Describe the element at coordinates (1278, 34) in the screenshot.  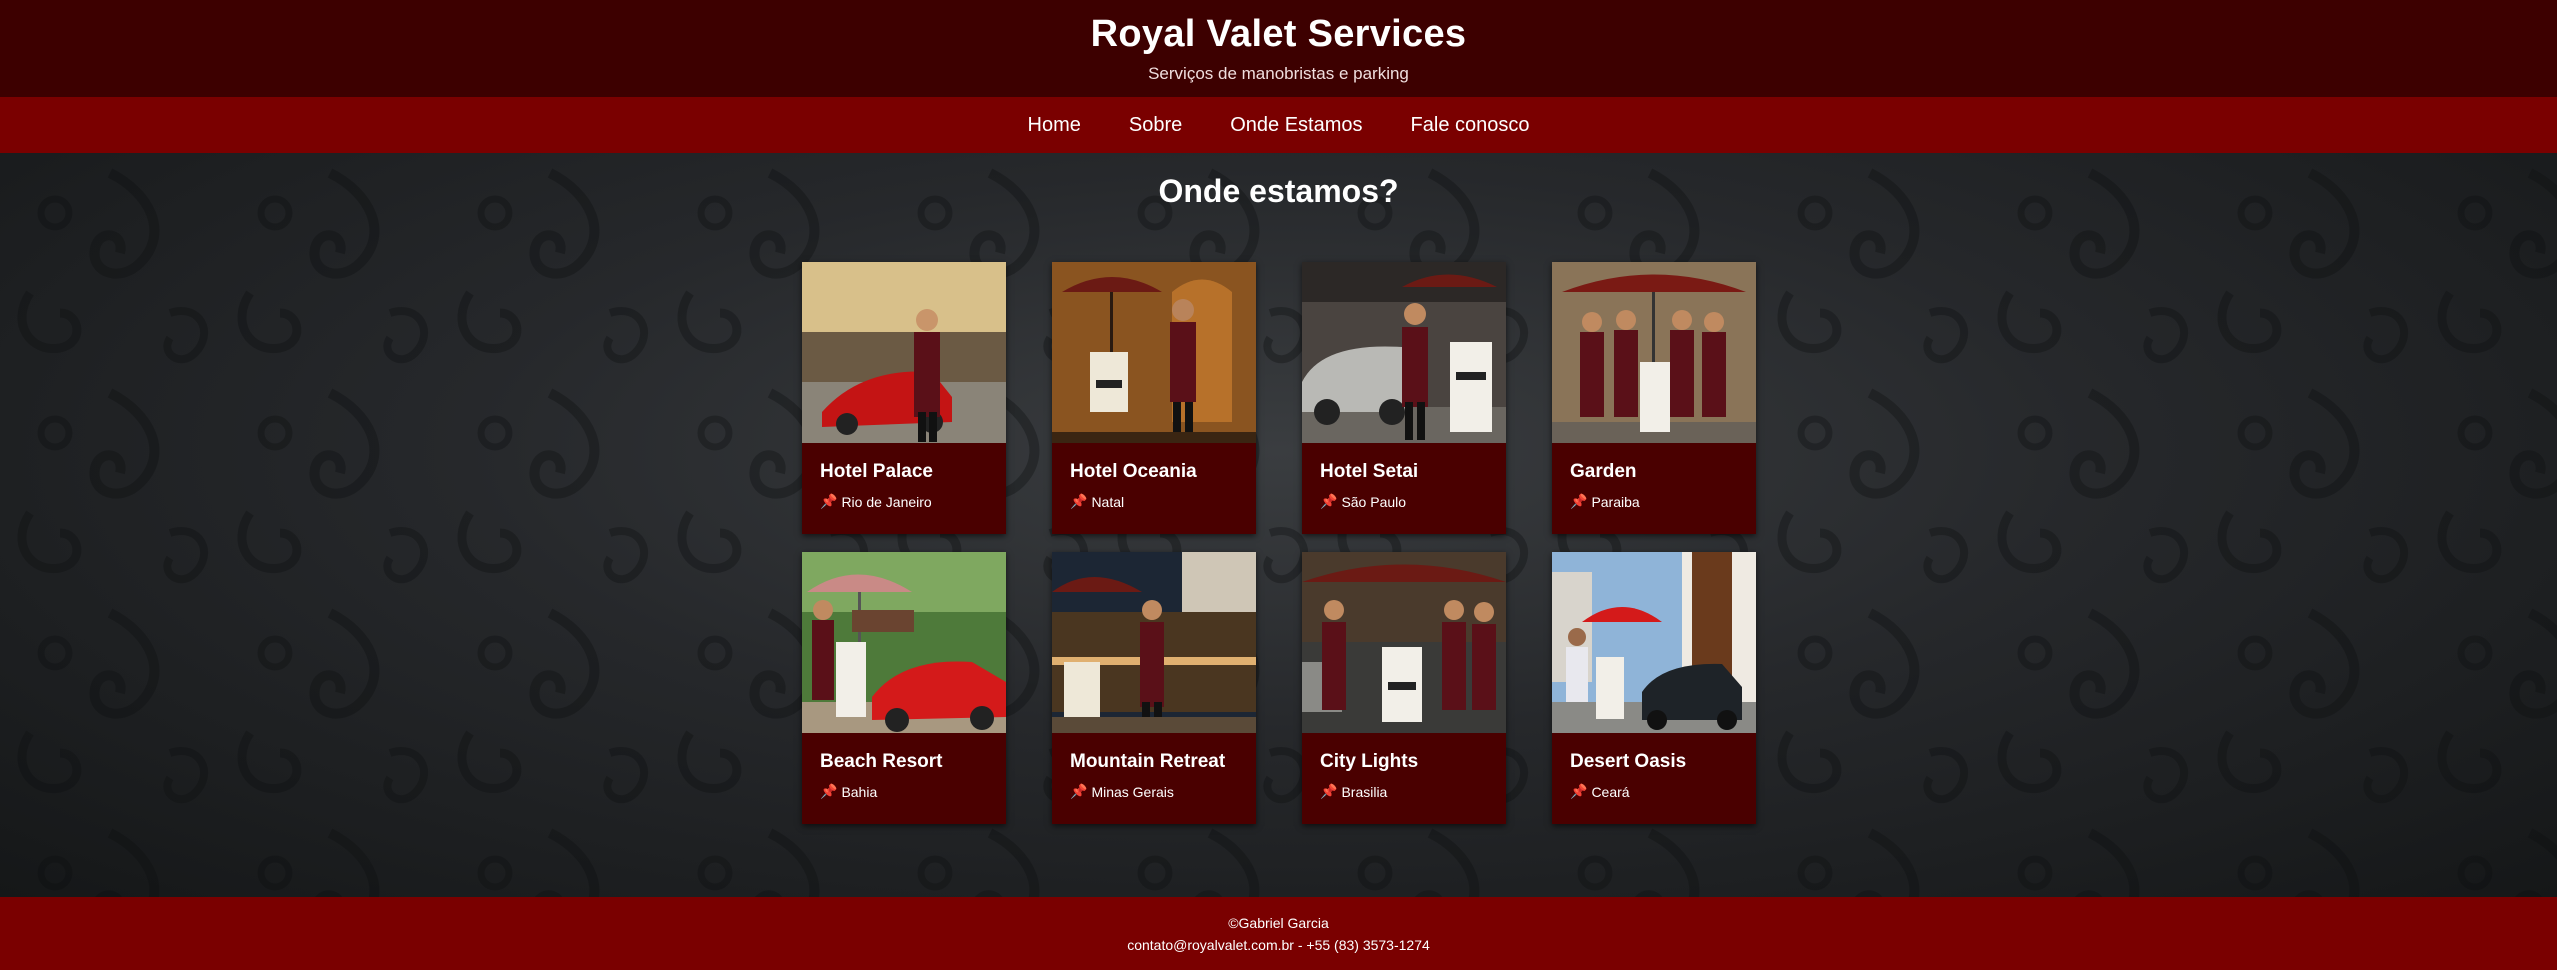
I see `site-title: Royal Valet Services` at that location.